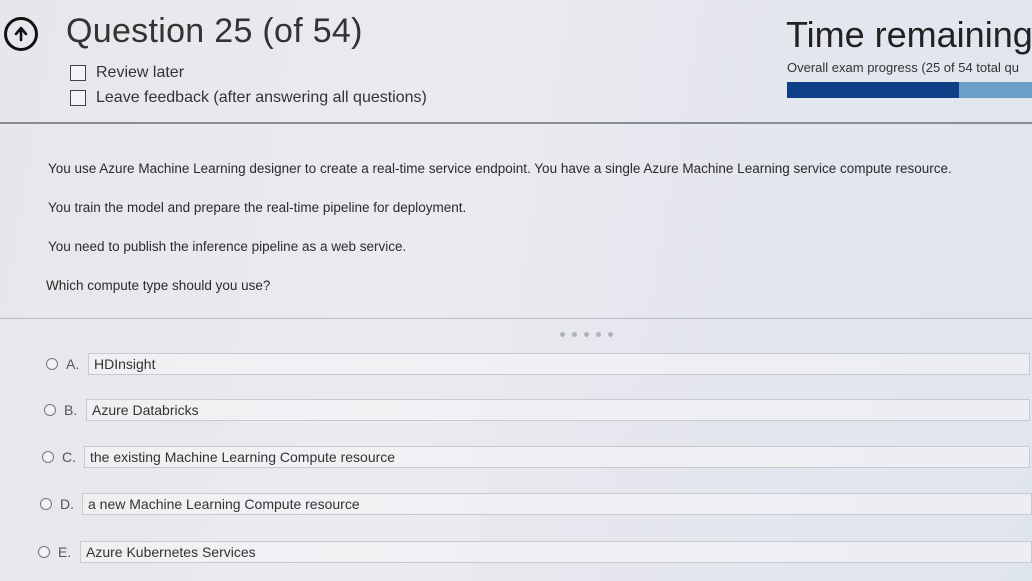  Describe the element at coordinates (214, 31) in the screenshot. I see `question-title: Question 25 (of 54)` at that location.